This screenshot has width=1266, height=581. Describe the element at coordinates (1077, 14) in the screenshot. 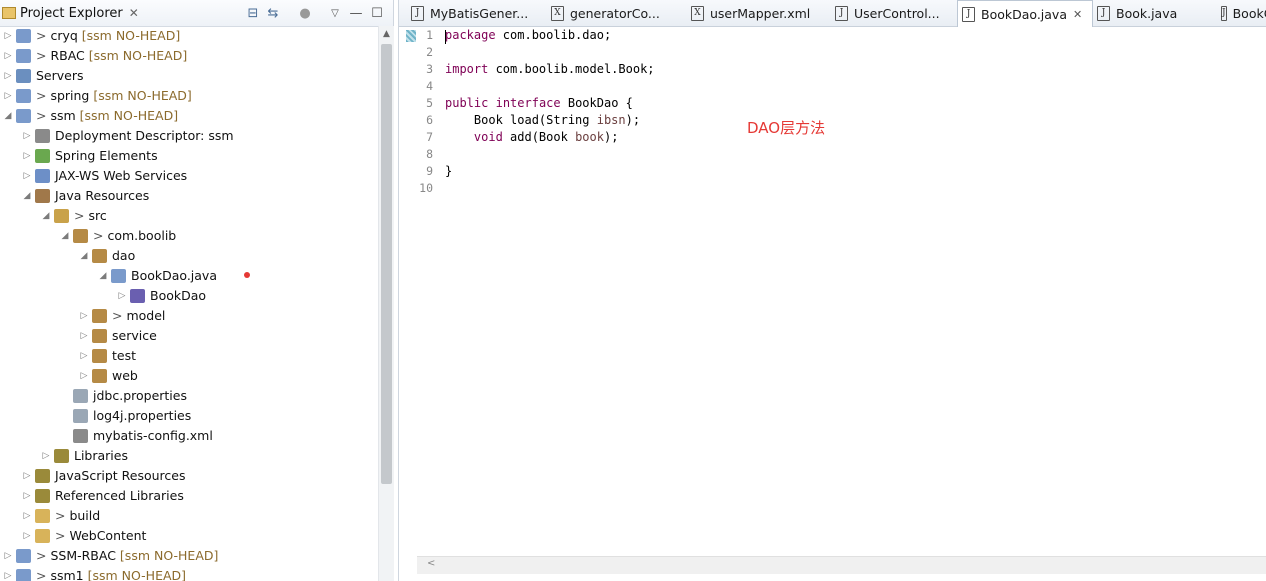

I see `close-tab-icon: ✕` at that location.